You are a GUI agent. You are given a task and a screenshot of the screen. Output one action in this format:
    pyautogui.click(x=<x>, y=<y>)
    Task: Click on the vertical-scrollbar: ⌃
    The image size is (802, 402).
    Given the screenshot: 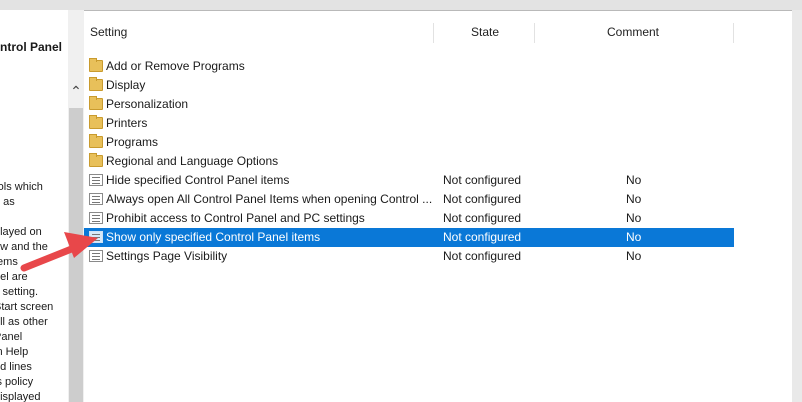 What is the action you would take?
    pyautogui.click(x=76, y=206)
    